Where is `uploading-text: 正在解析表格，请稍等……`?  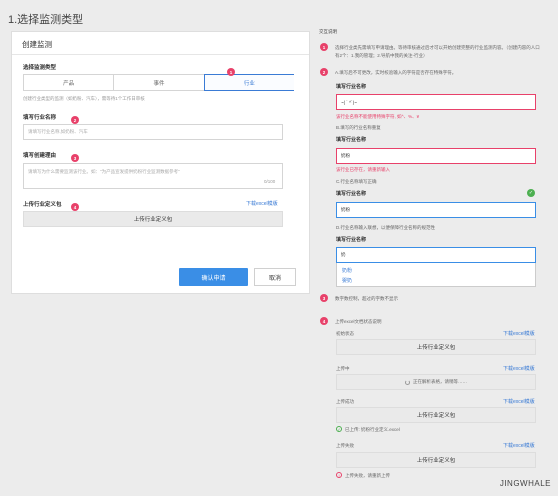 uploading-text: 正在解析表格，请稍等…… is located at coordinates (440, 381).